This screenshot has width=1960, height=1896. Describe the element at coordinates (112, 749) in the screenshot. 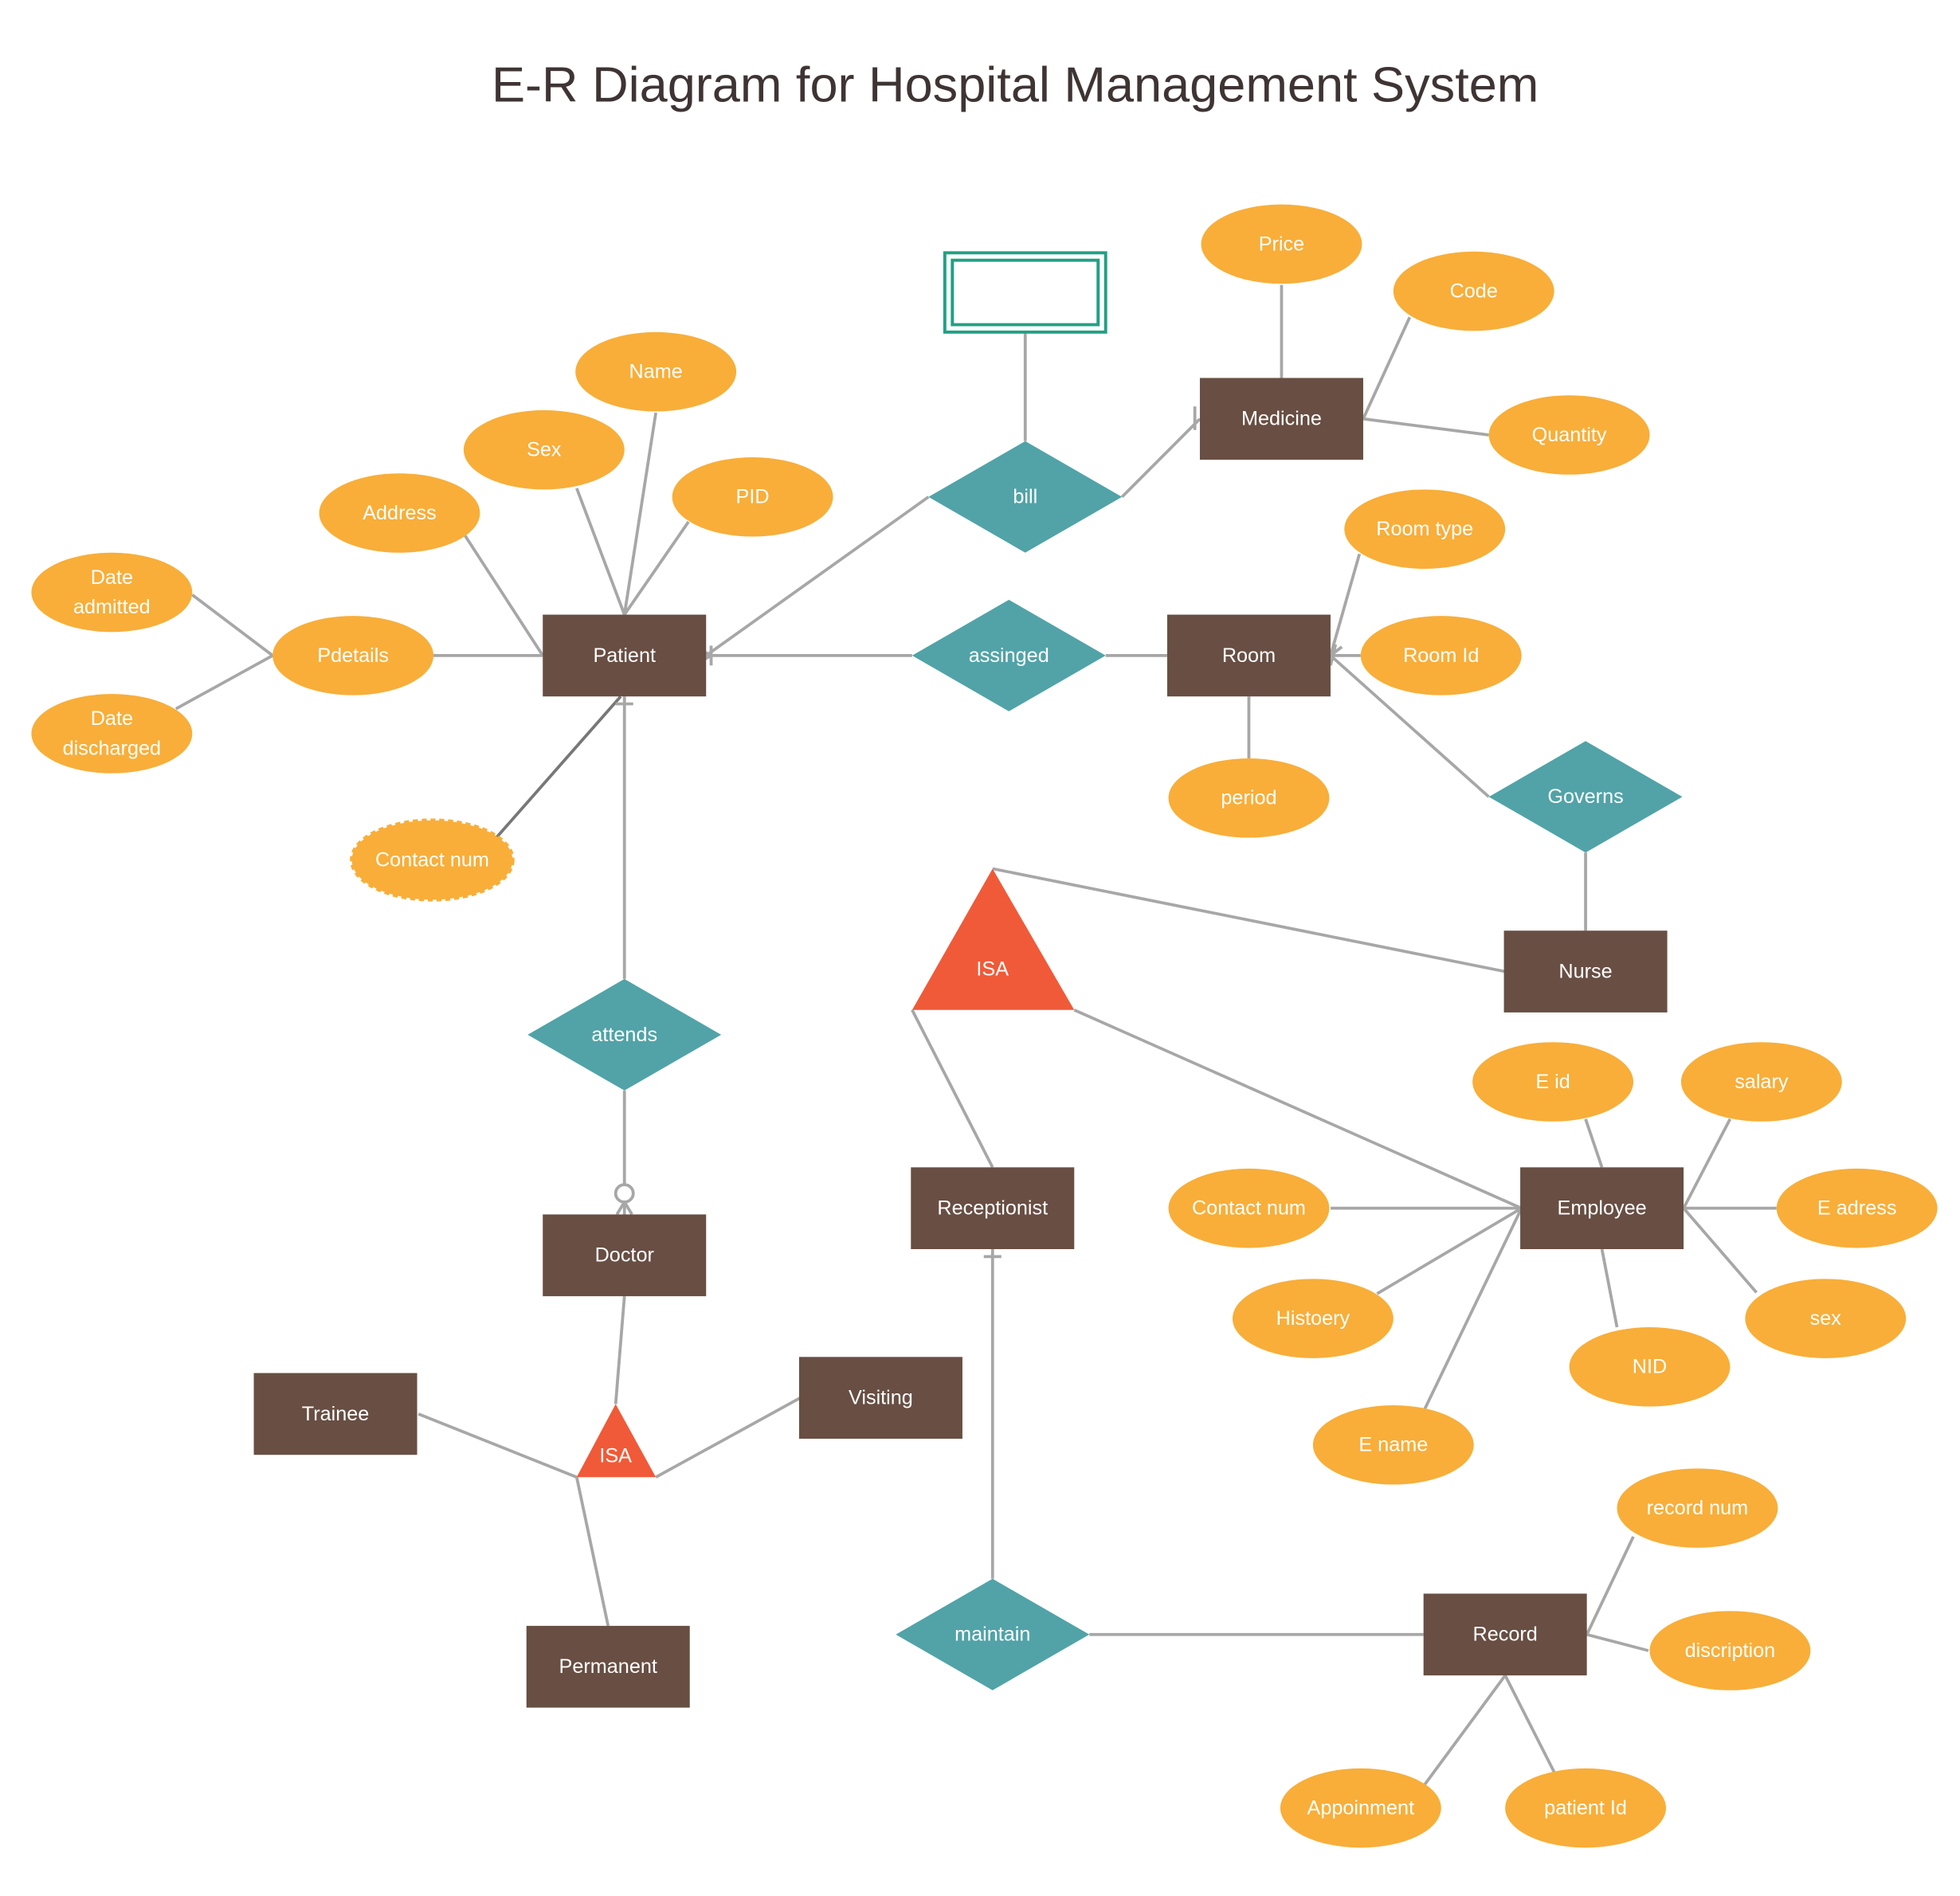

I see `shape-label-line: discharged` at that location.